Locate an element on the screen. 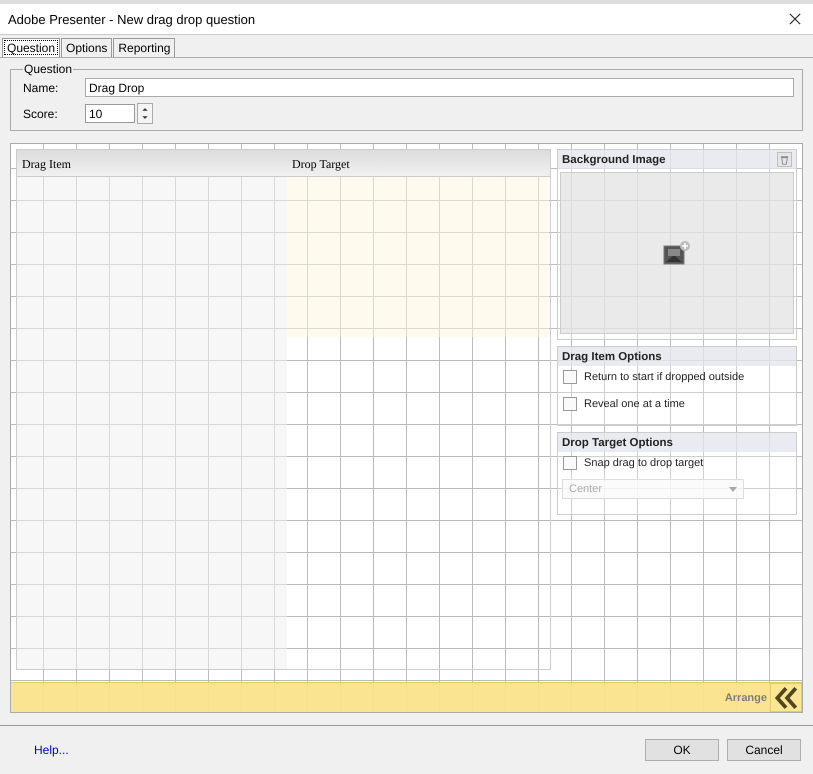 This screenshot has height=774, width=813. score-field: 10 is located at coordinates (110, 113).